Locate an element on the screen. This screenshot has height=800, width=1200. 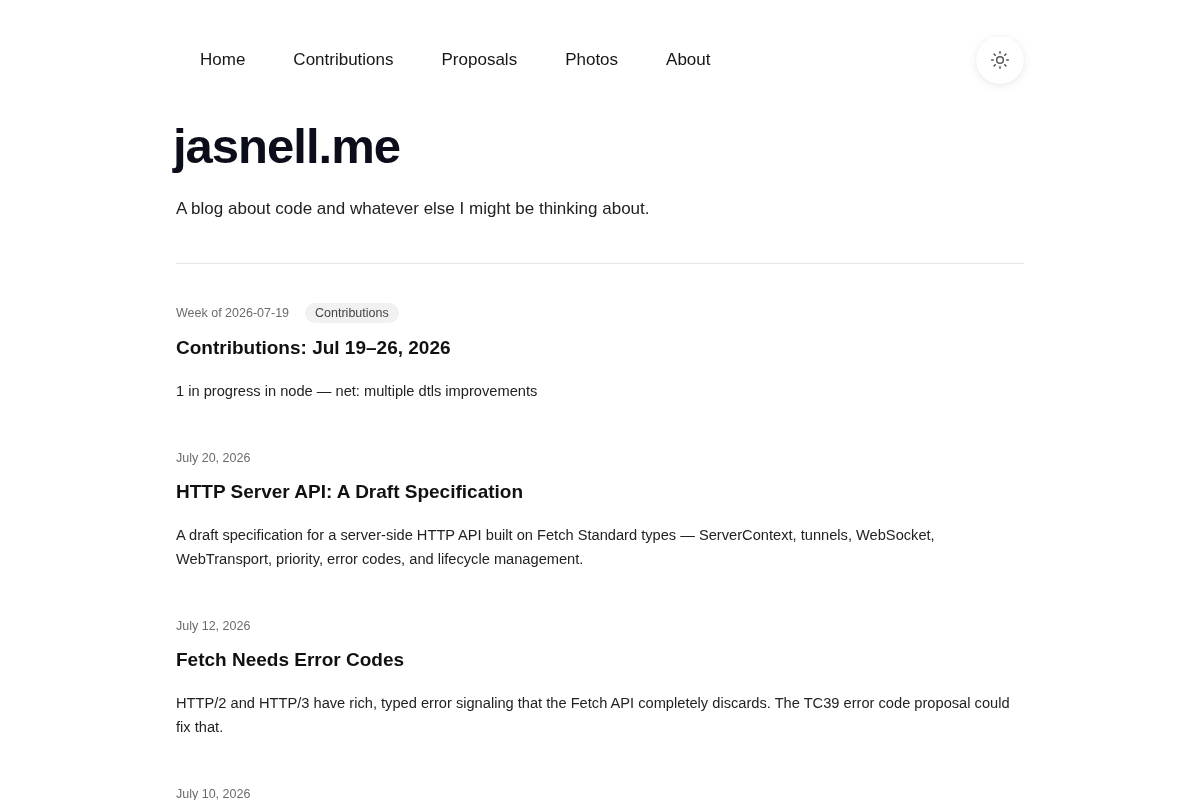
post-title-link: HTTP Server API: A Draft Specification is located at coordinates (349, 492).